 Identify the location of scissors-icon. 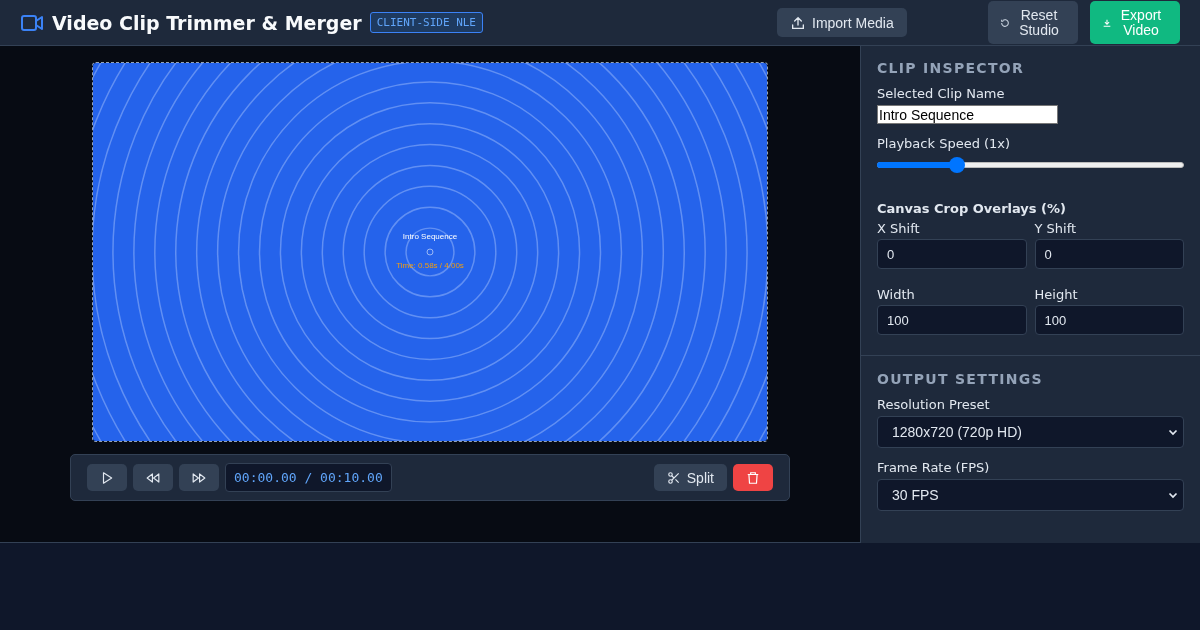
(673, 477).